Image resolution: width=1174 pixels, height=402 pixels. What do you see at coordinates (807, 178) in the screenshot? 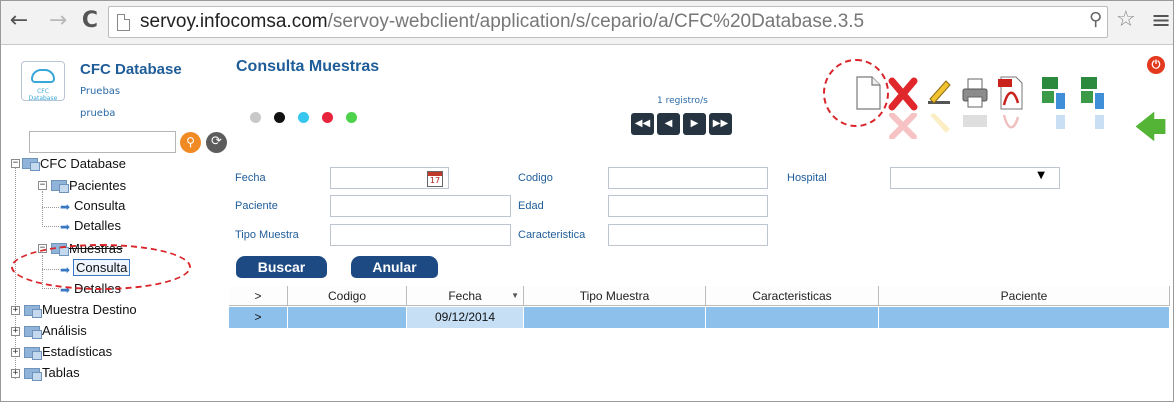
I see `hospital-label: Hospital` at bounding box center [807, 178].